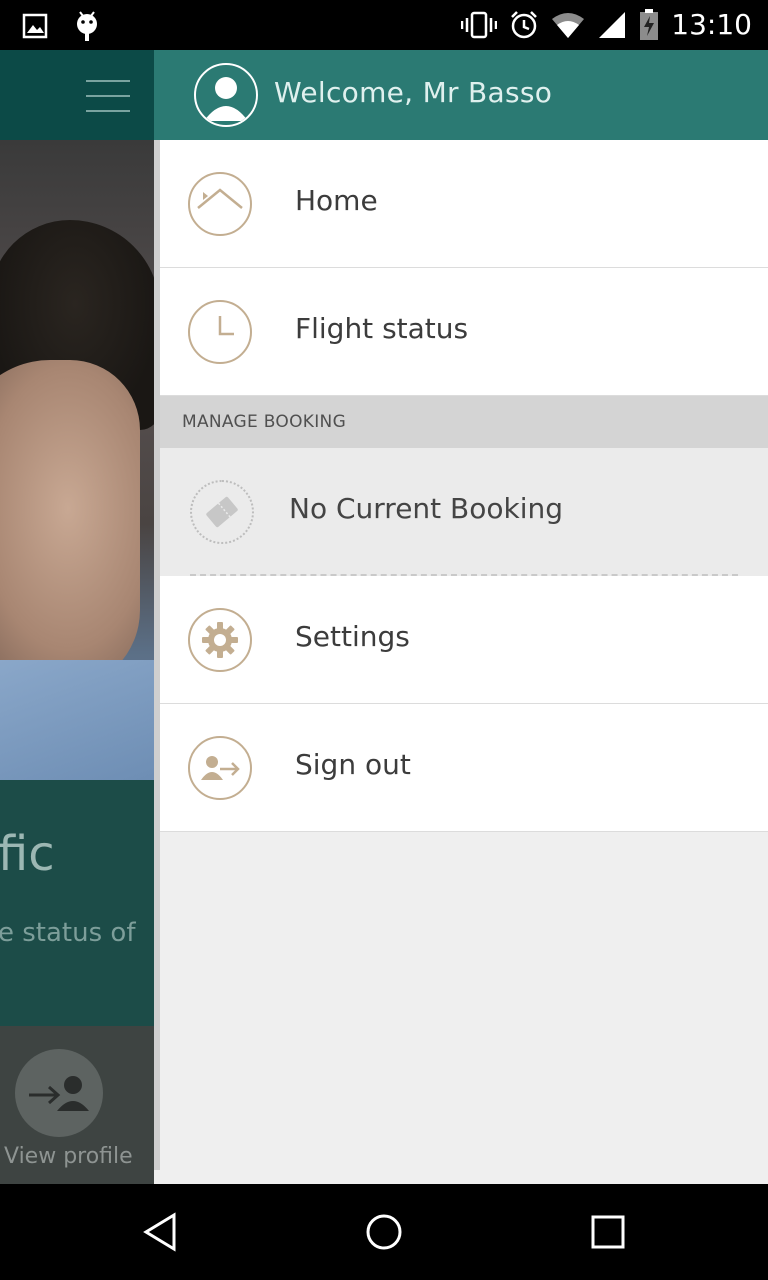 Image resolution: width=768 pixels, height=1280 pixels. What do you see at coordinates (524, 25) in the screenshot?
I see `alarm-icon` at bounding box center [524, 25].